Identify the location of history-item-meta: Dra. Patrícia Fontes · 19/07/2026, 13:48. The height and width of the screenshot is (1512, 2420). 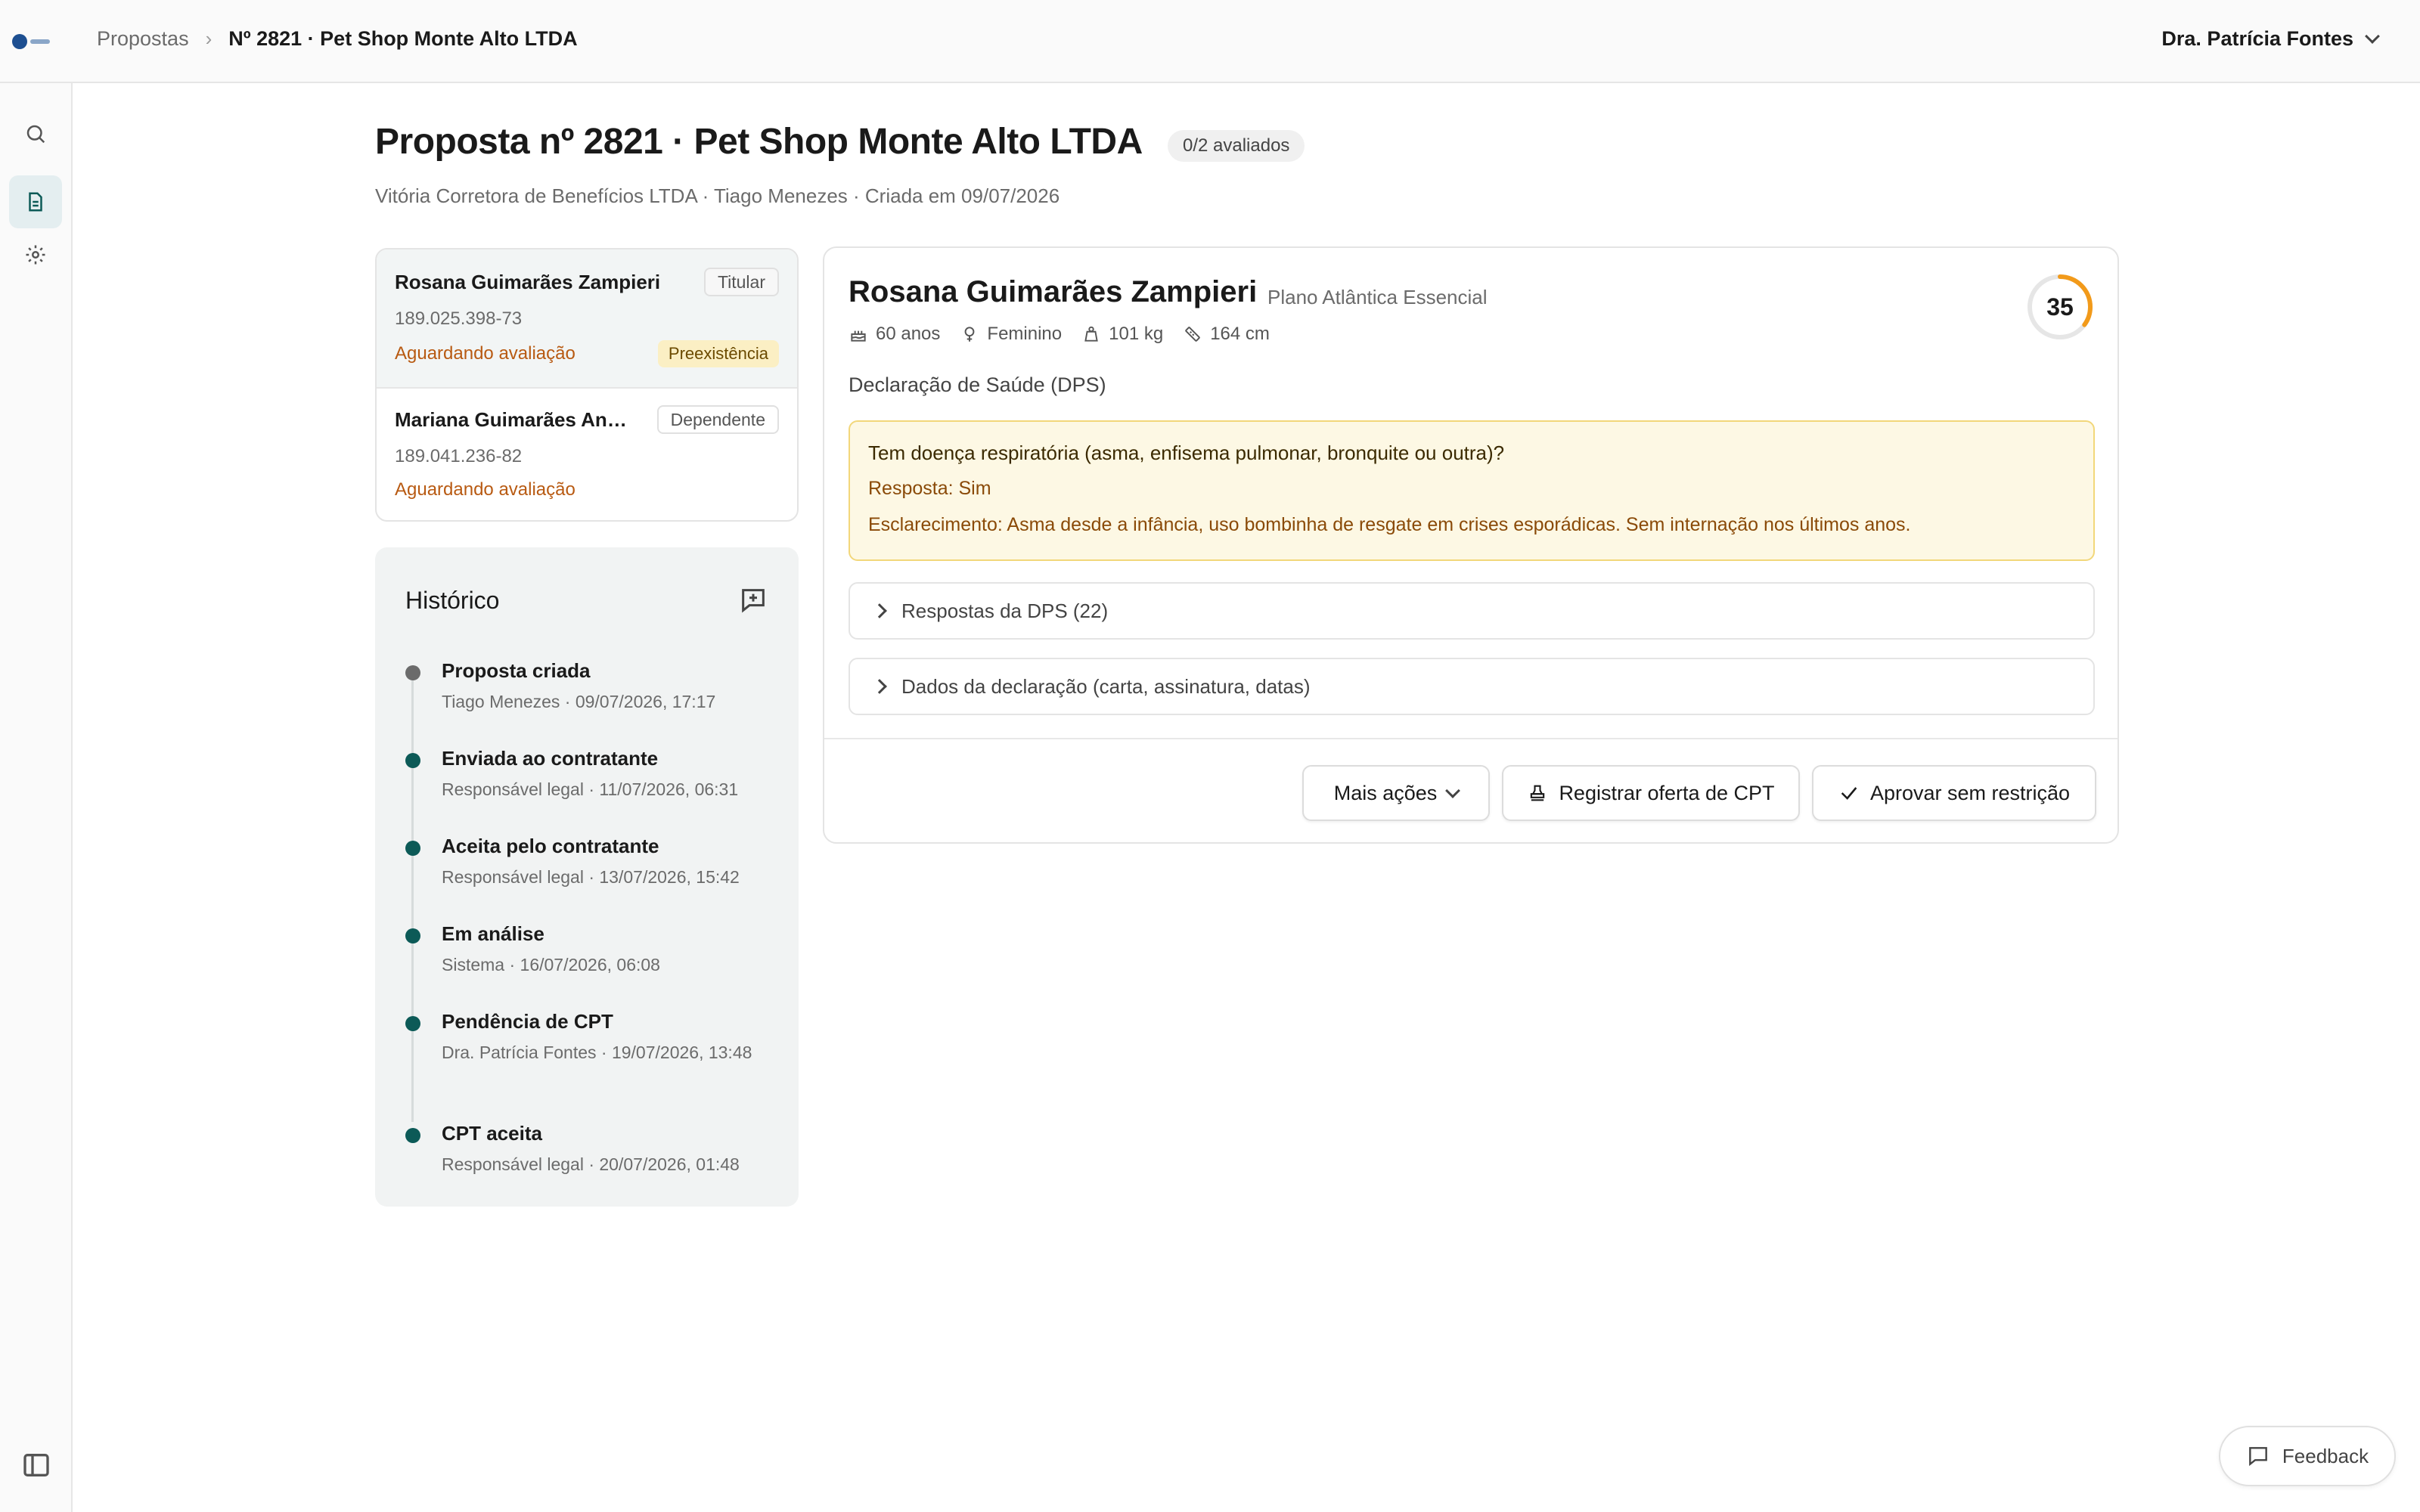
(597, 1052).